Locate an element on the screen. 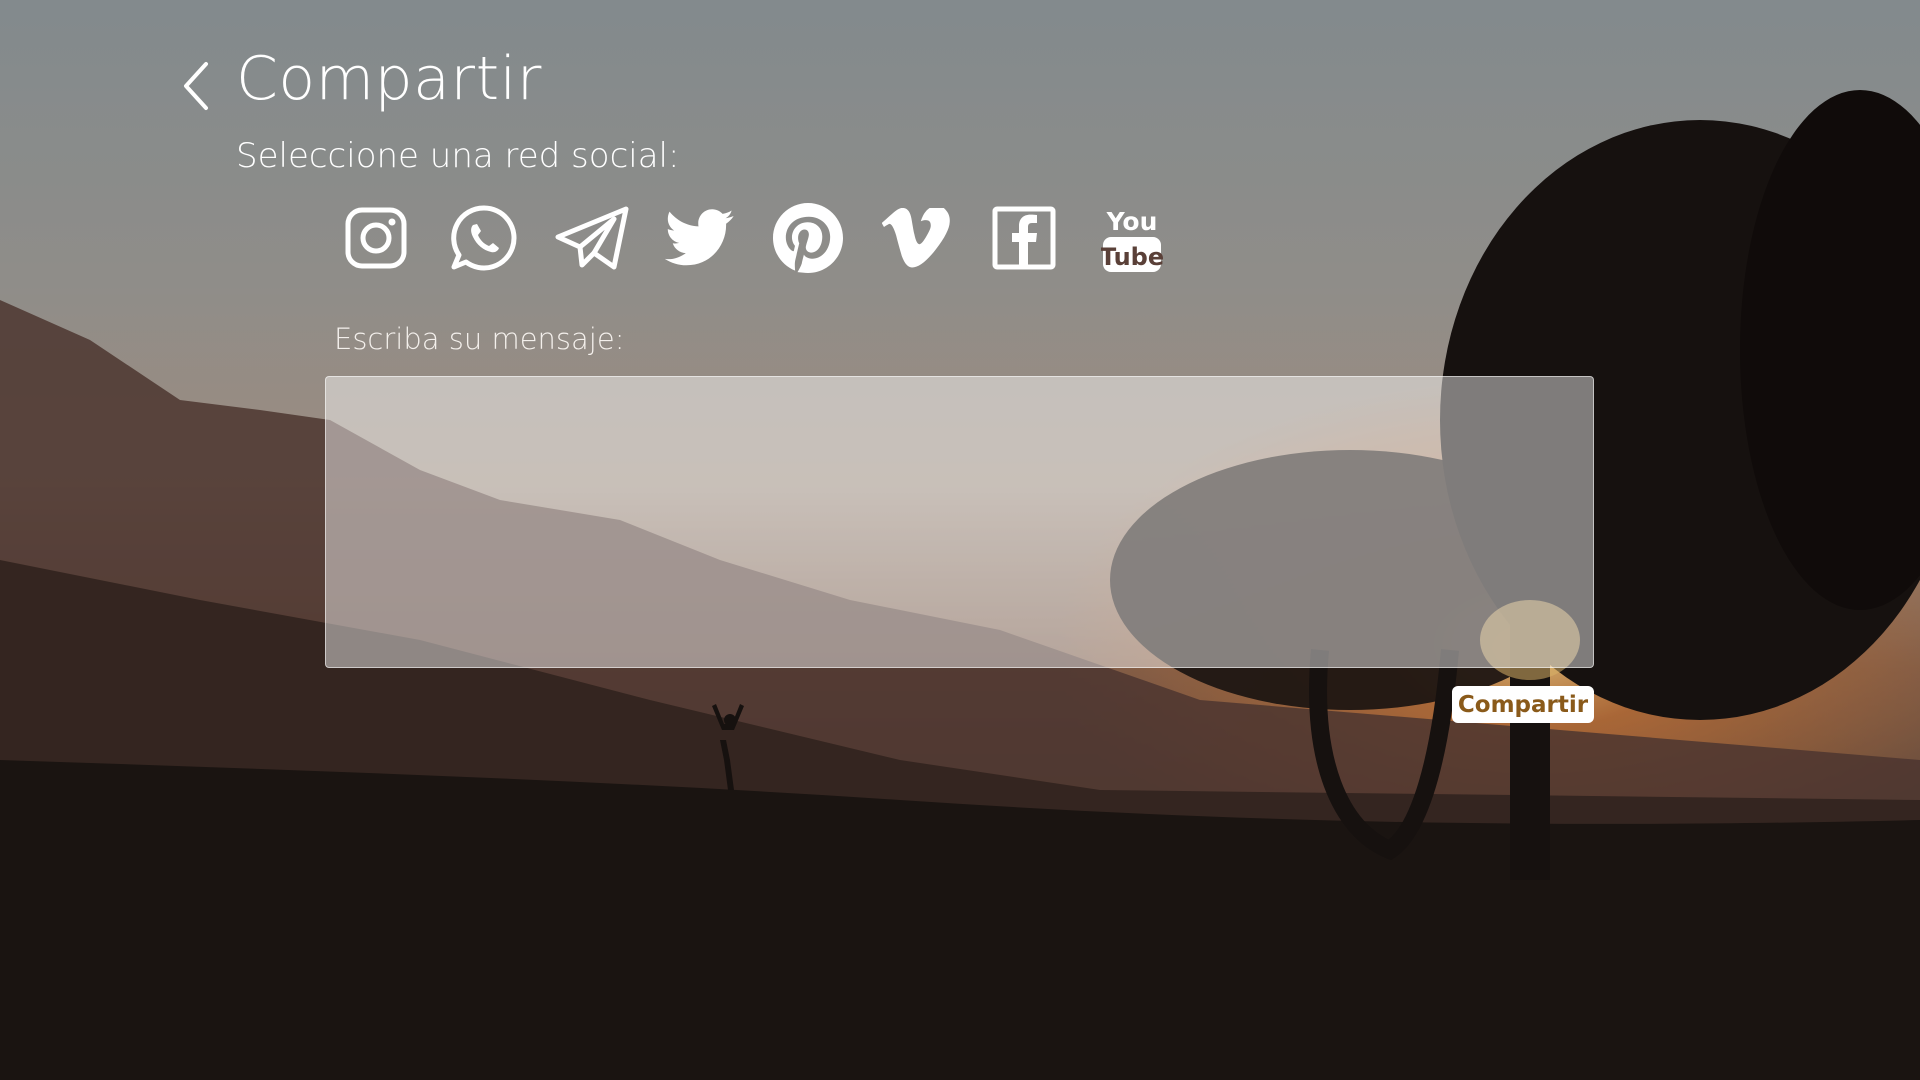  telegram-button is located at coordinates (592, 238).